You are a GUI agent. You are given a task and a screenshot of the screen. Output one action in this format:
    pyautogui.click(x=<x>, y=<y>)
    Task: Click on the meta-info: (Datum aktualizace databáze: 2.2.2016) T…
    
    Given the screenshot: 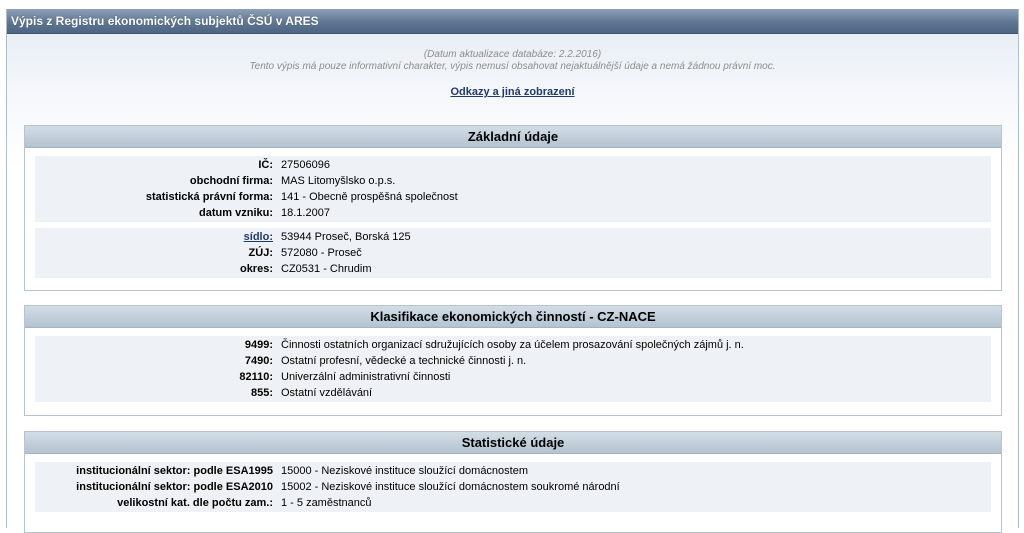 What is the action you would take?
    pyautogui.click(x=512, y=61)
    